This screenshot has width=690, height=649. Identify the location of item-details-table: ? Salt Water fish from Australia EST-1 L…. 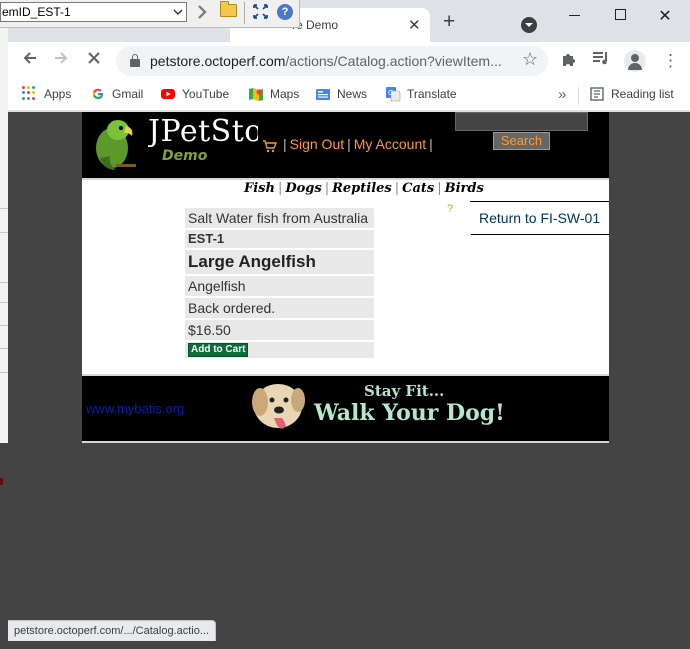
(319, 281).